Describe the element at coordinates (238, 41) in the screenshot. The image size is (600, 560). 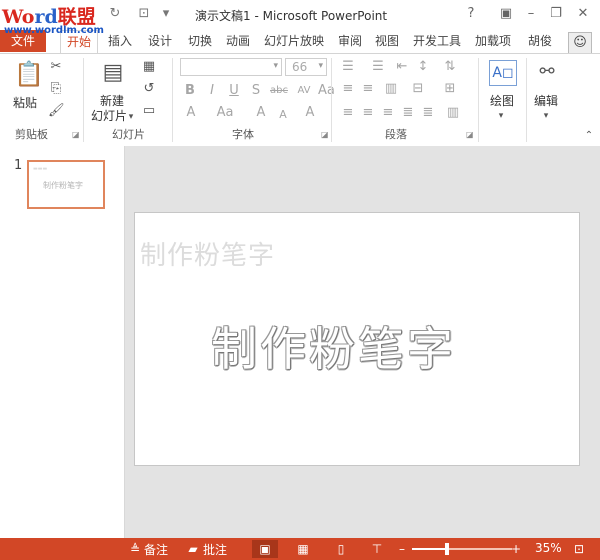
I see `tab-animations: 动画` at that location.